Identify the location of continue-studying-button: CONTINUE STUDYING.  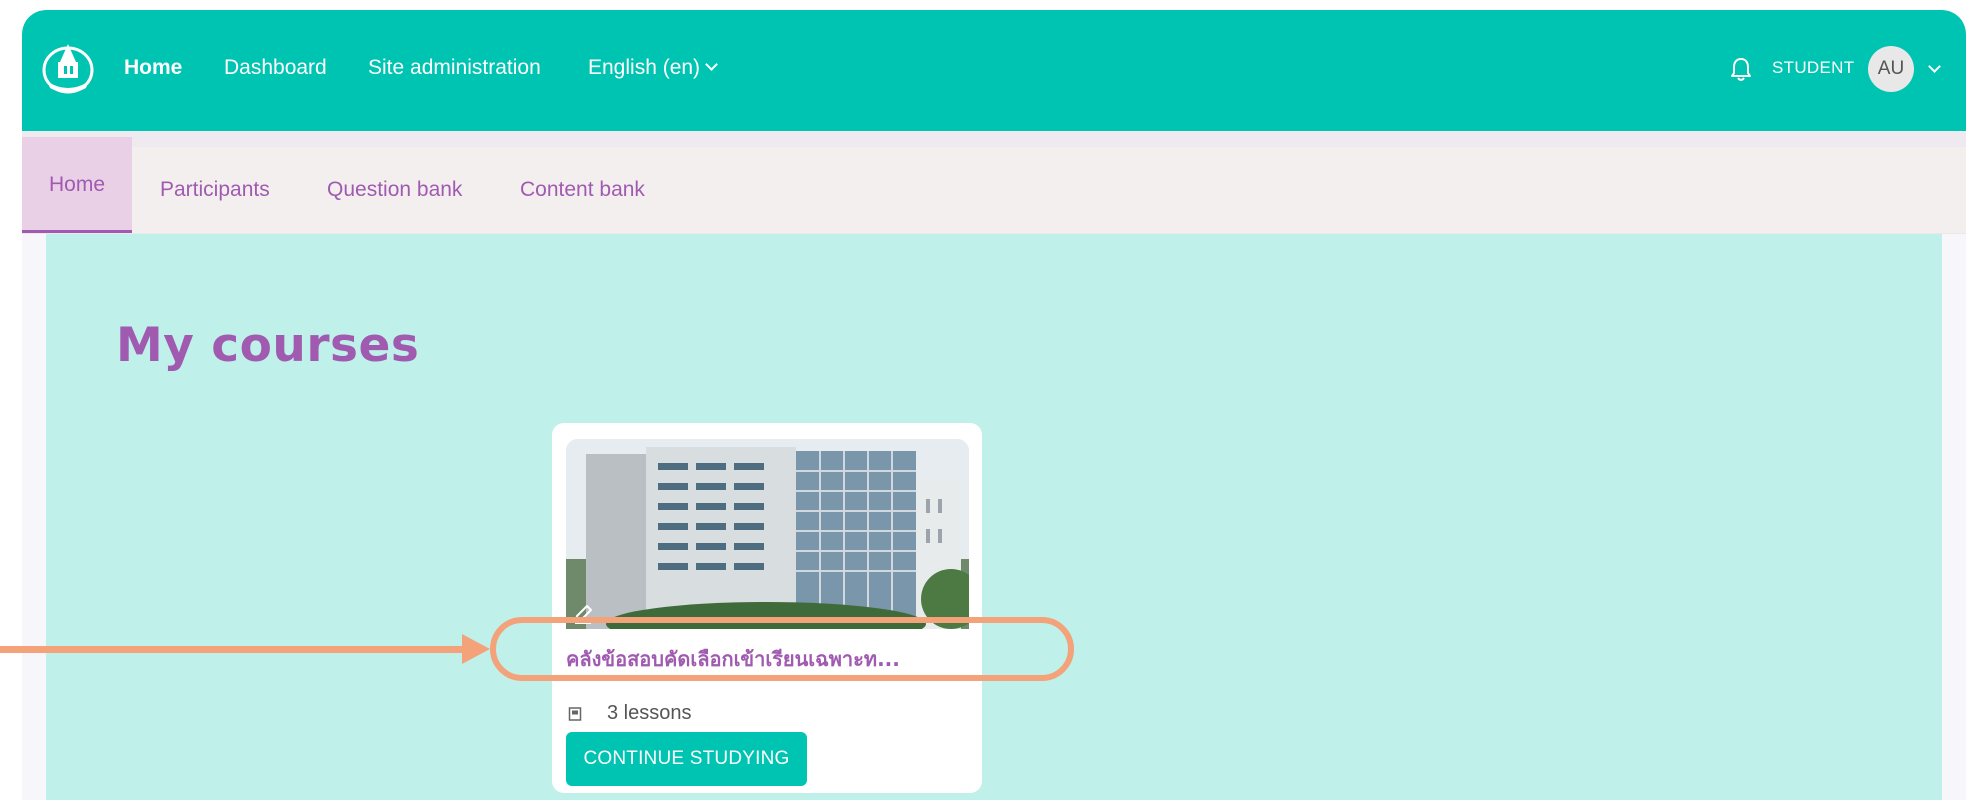
(686, 759).